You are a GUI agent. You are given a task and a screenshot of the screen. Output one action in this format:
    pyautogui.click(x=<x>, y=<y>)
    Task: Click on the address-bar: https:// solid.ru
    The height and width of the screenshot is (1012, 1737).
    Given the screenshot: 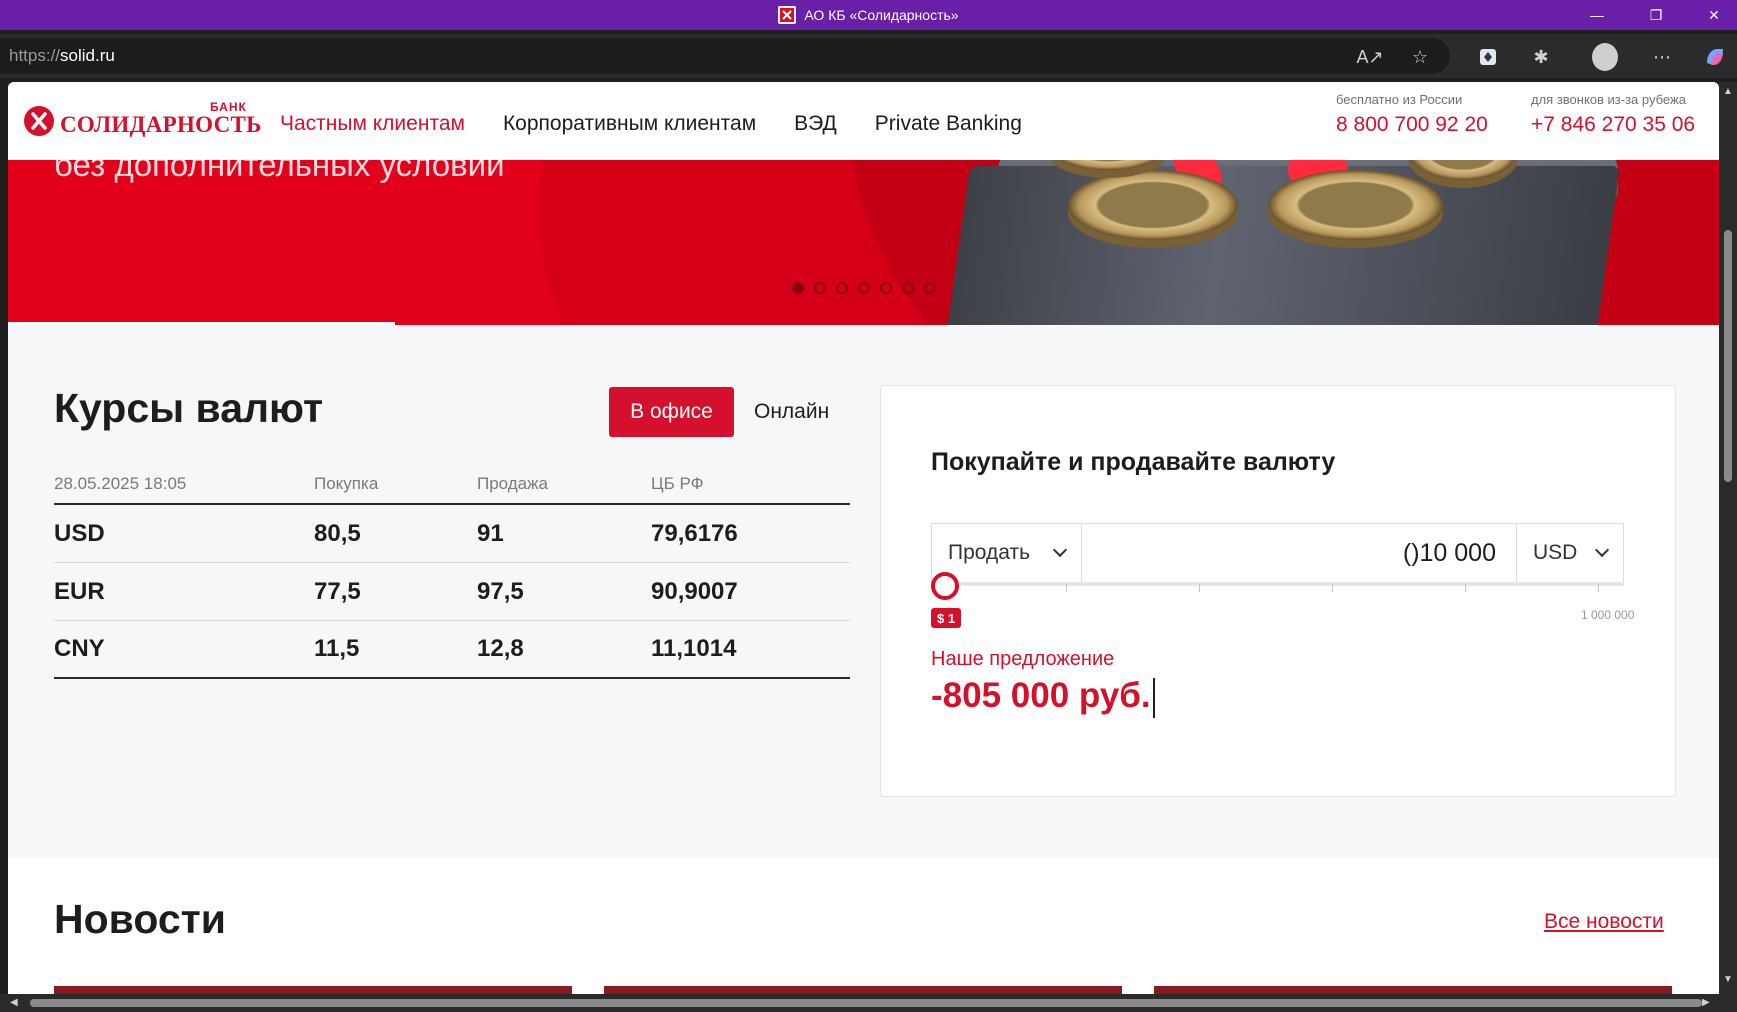 What is the action you would take?
    pyautogui.click(x=725, y=56)
    